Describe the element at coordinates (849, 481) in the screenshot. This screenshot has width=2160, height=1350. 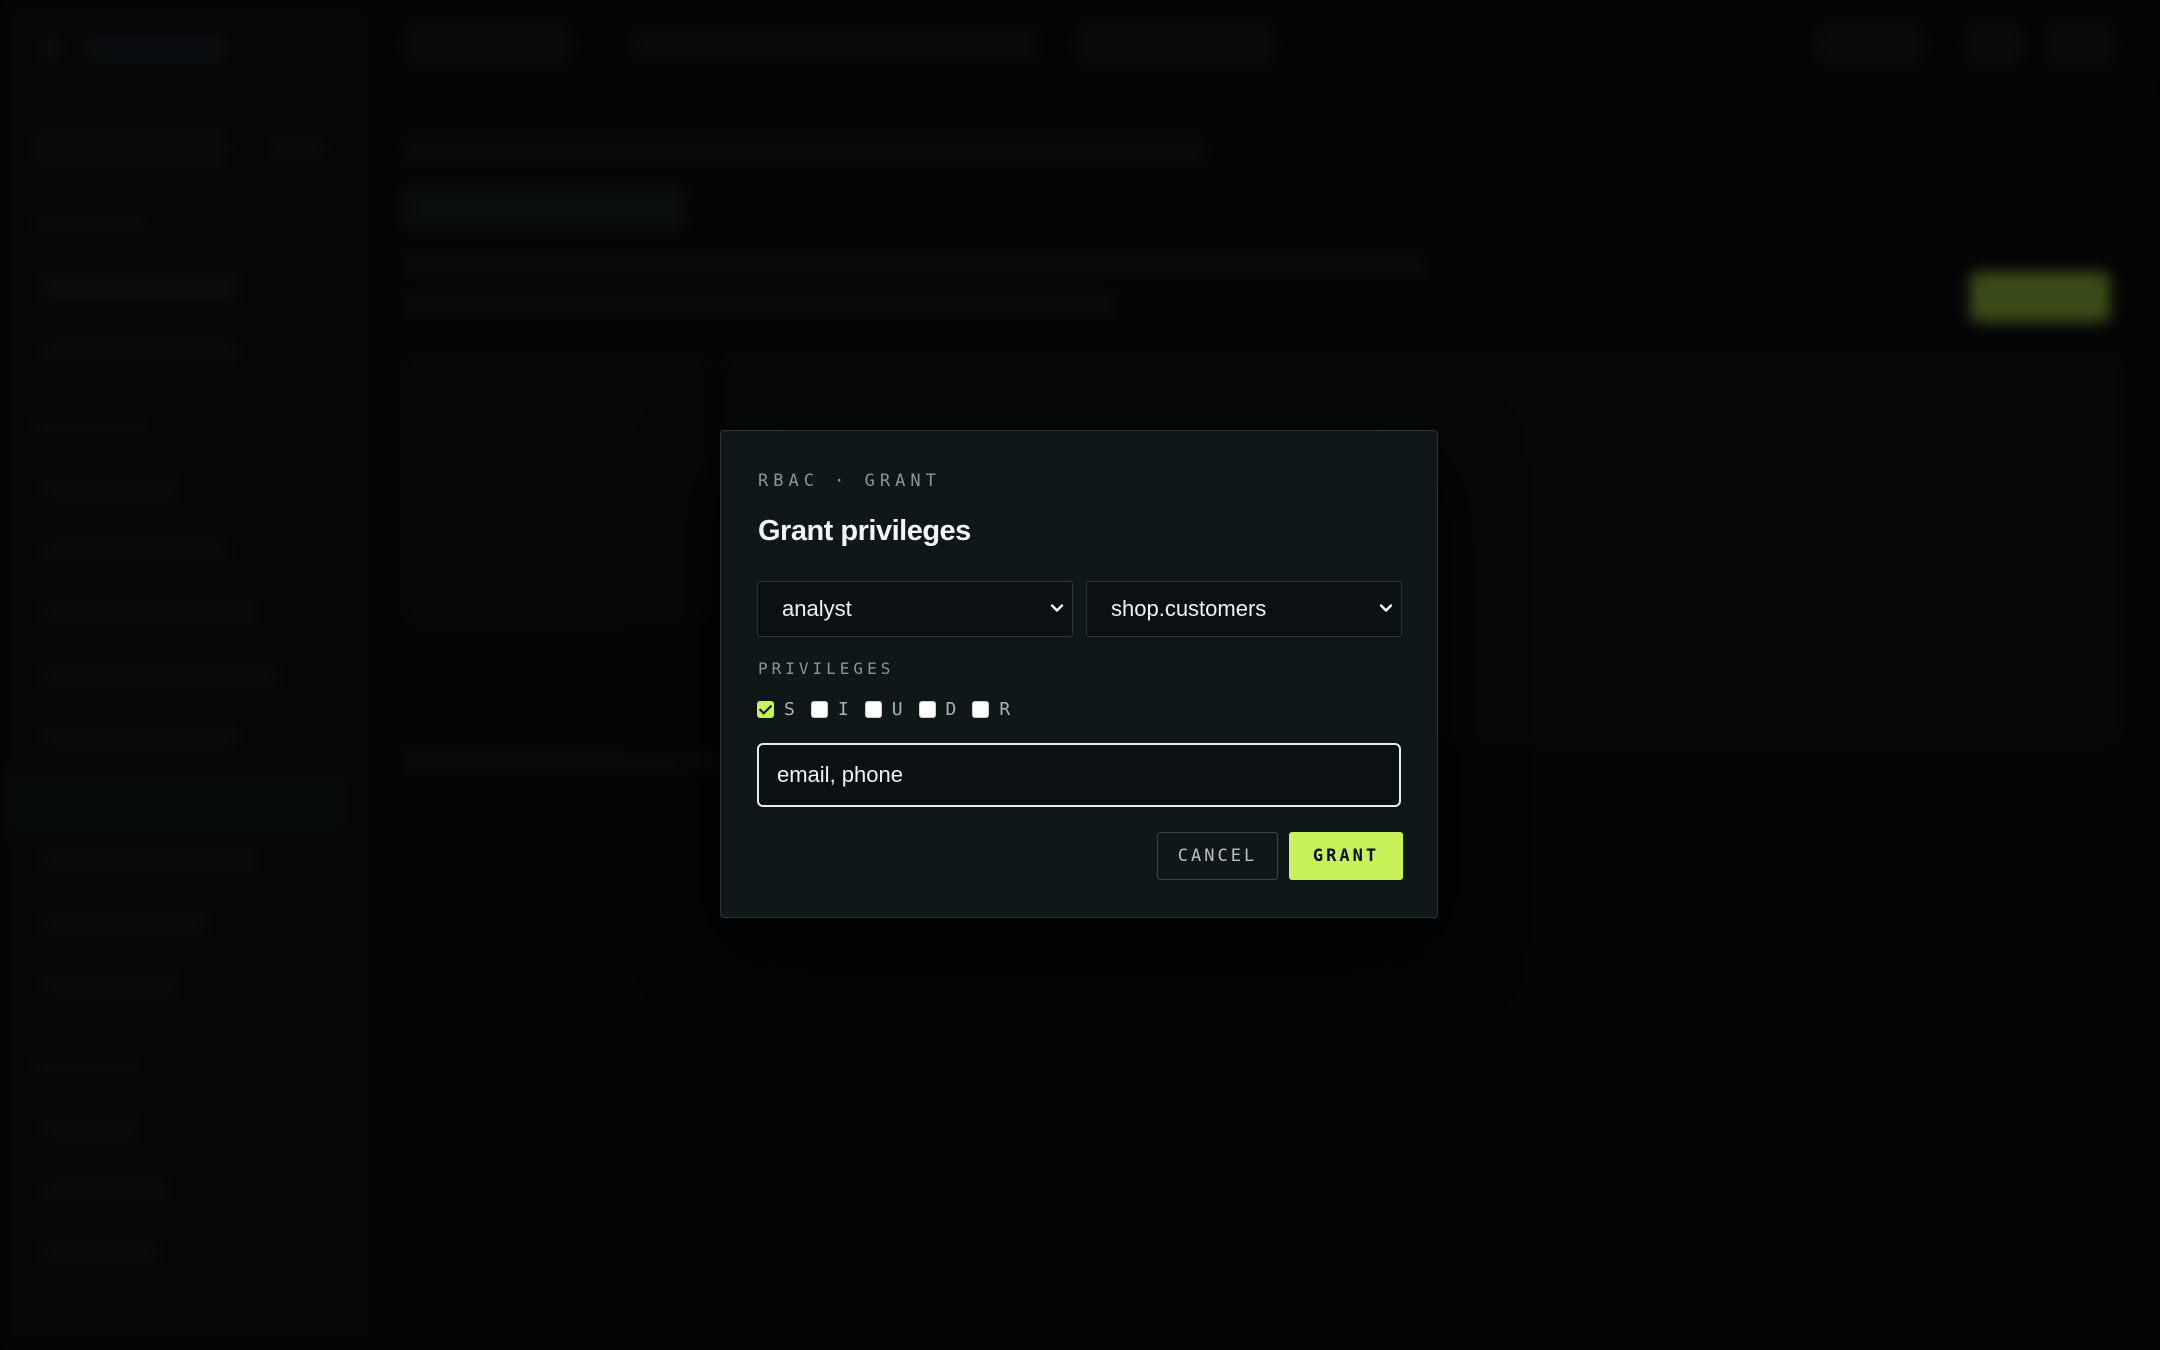
I see `dialog-eyebrow: RBAC · GRANT` at that location.